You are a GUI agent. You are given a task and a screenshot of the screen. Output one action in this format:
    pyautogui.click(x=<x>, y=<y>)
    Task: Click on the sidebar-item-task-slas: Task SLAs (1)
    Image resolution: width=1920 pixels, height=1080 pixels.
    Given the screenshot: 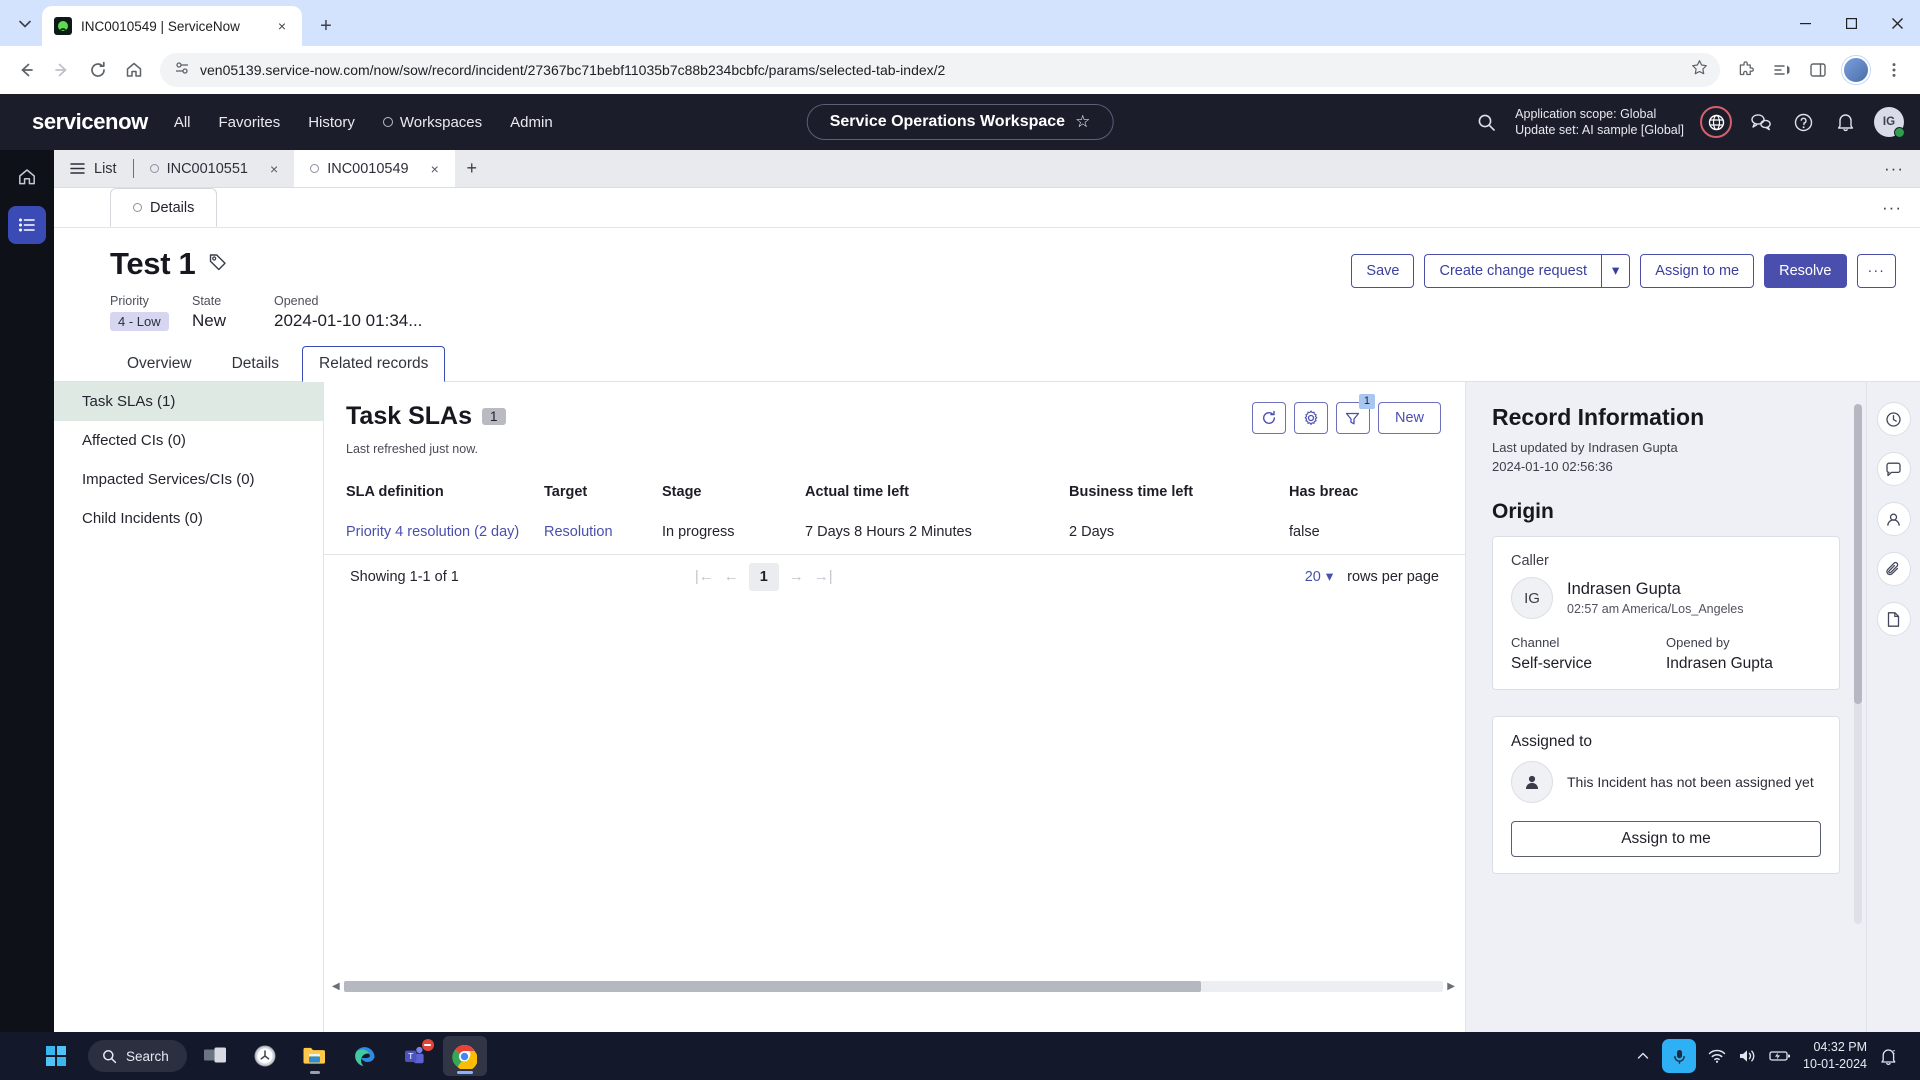 What is the action you would take?
    pyautogui.click(x=188, y=401)
    